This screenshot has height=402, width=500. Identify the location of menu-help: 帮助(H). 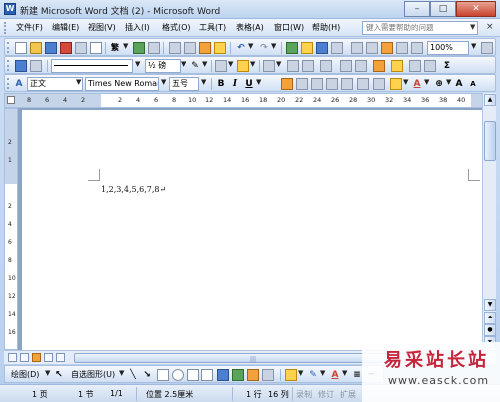
(326, 27).